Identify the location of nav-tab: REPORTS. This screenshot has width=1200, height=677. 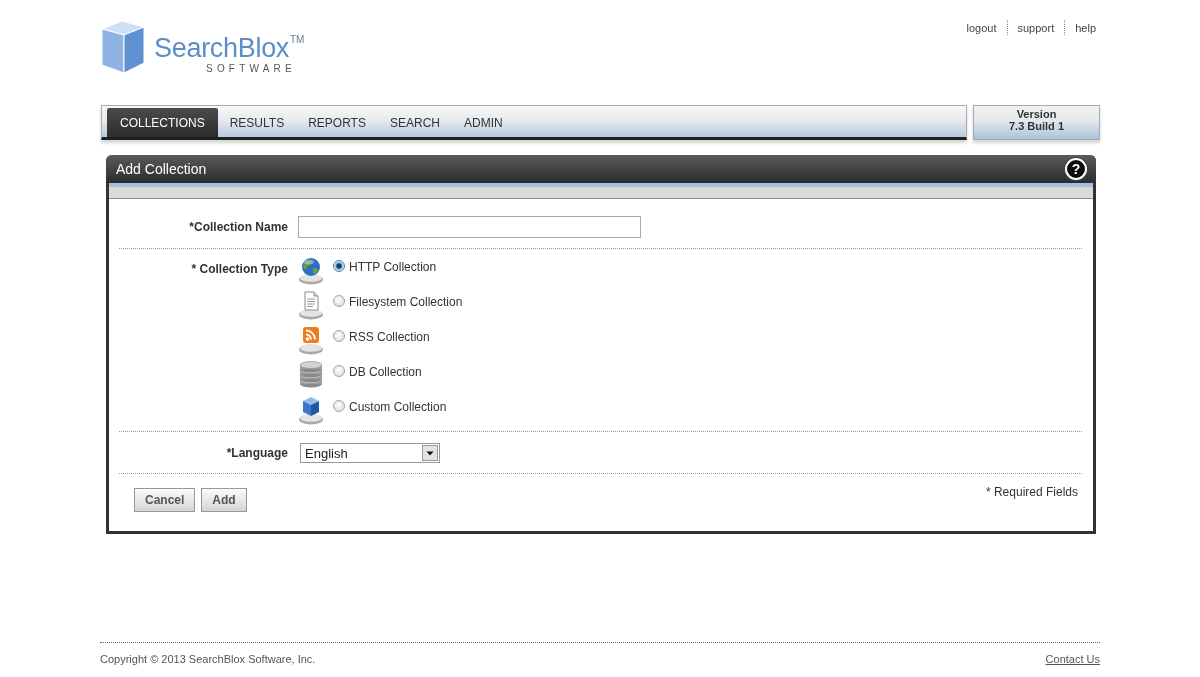
(337, 122).